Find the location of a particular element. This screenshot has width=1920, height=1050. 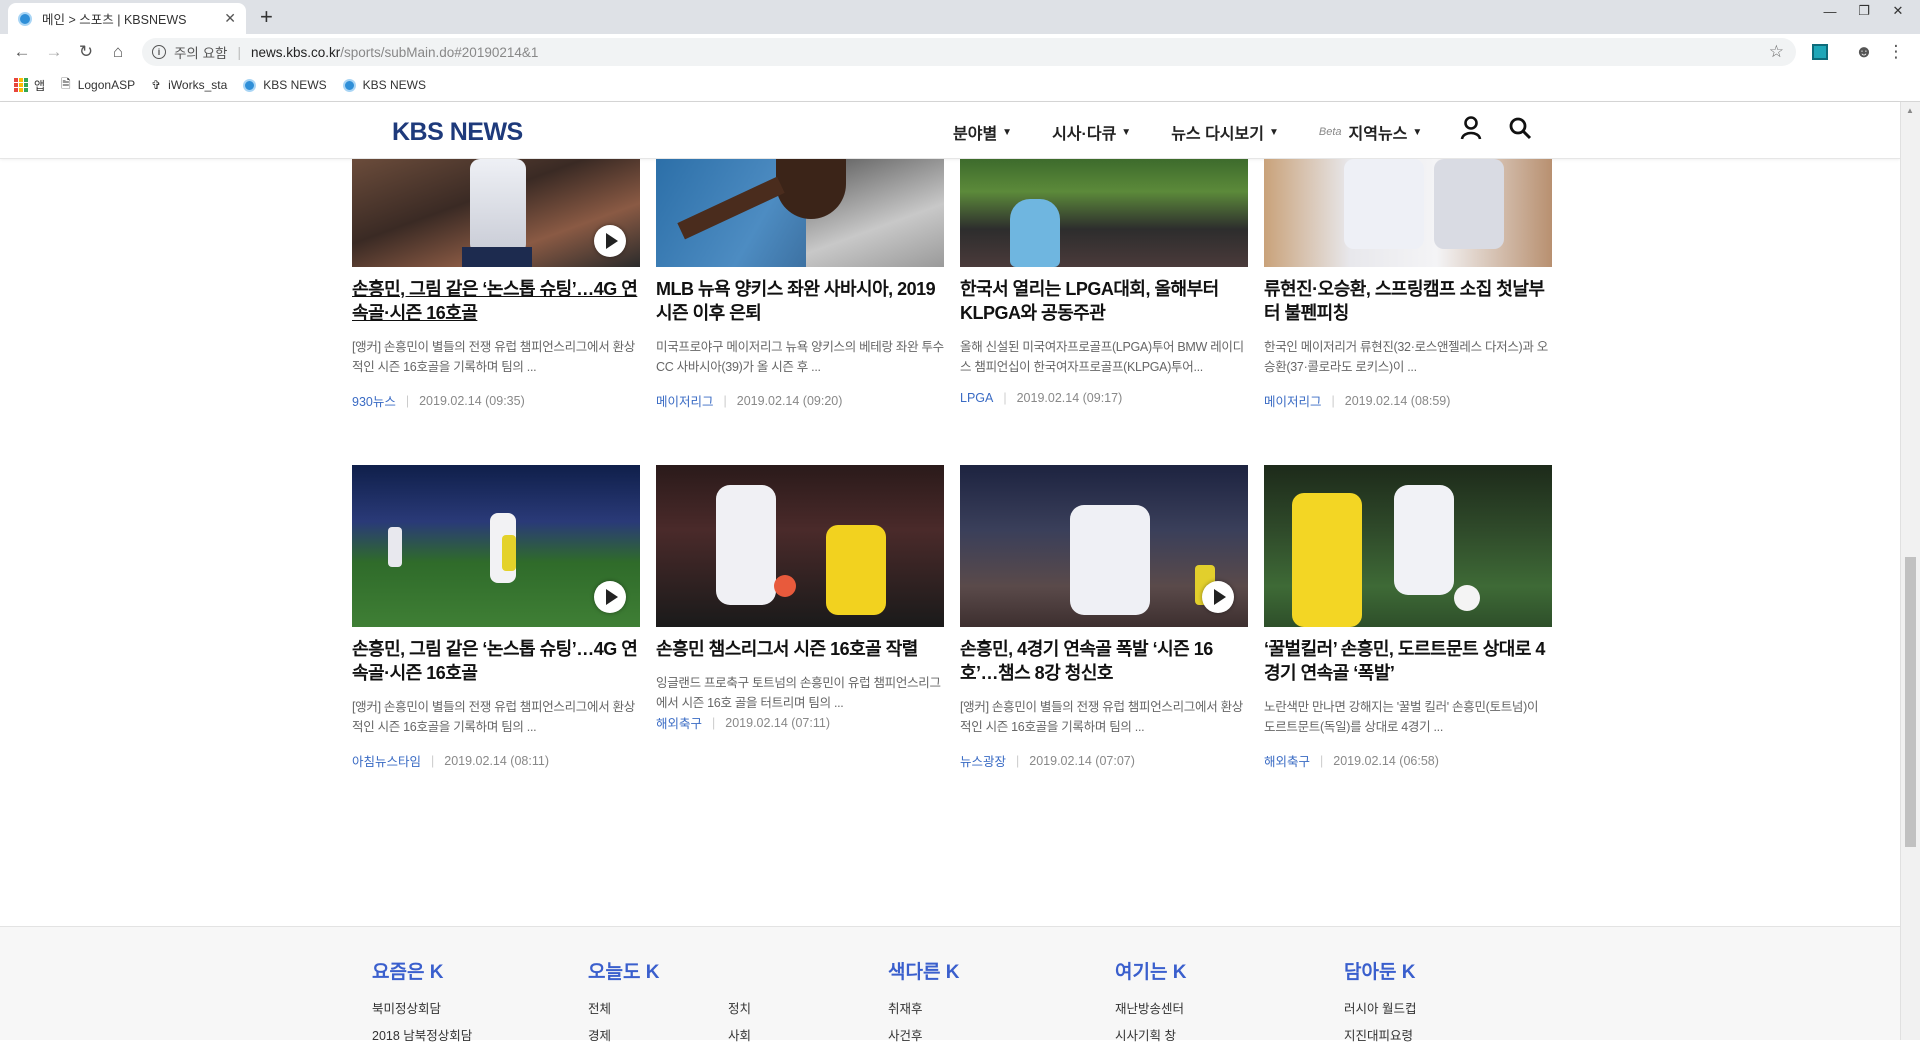

footer-link: 2018 남북정상회담 is located at coordinates (422, 1036).